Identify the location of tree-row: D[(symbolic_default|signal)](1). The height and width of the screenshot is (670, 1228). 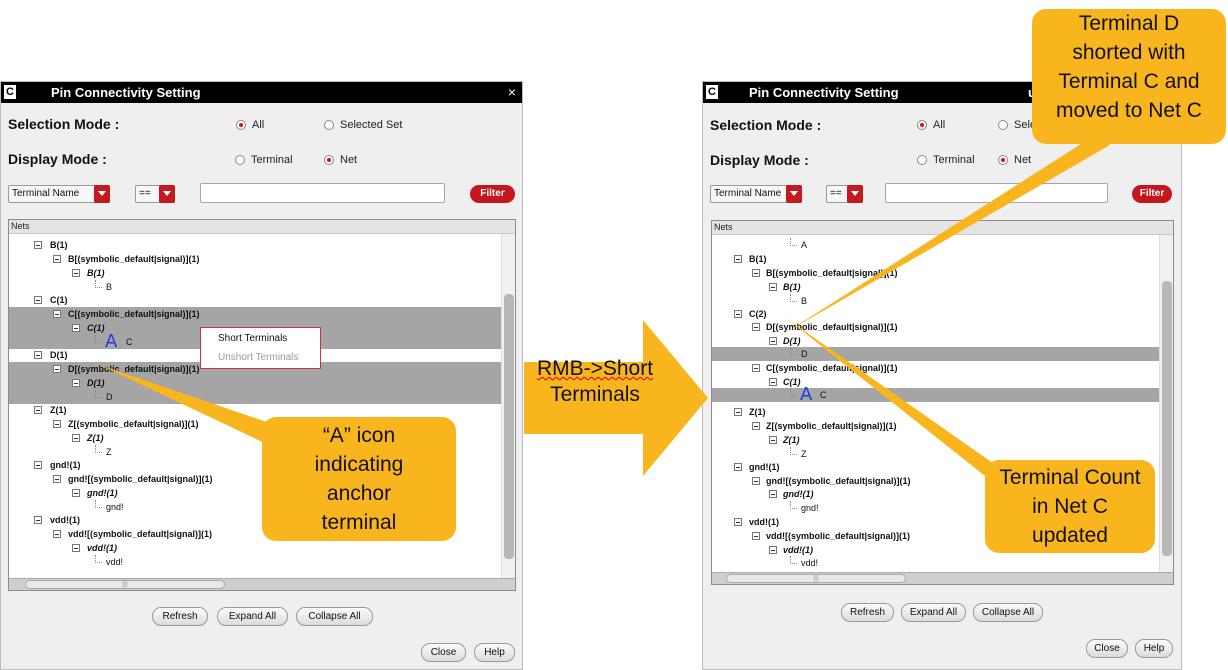
(935, 327).